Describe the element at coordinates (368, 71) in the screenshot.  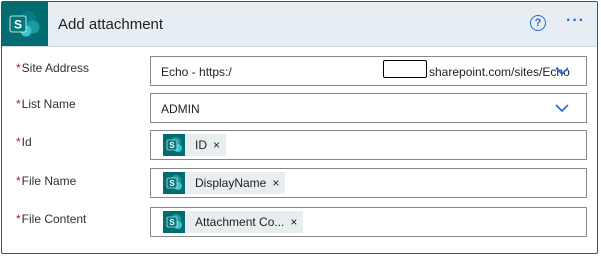
I see `site-address-dropdown: Echo - https:/ sharepoint.com/sites/Echo` at that location.